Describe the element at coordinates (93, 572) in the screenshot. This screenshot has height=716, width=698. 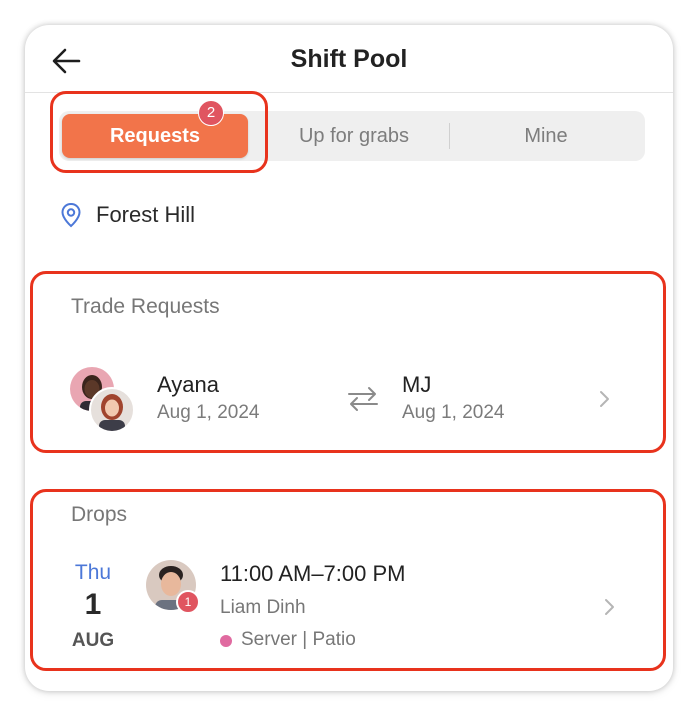
I see `drop-day-name: Thu` at that location.